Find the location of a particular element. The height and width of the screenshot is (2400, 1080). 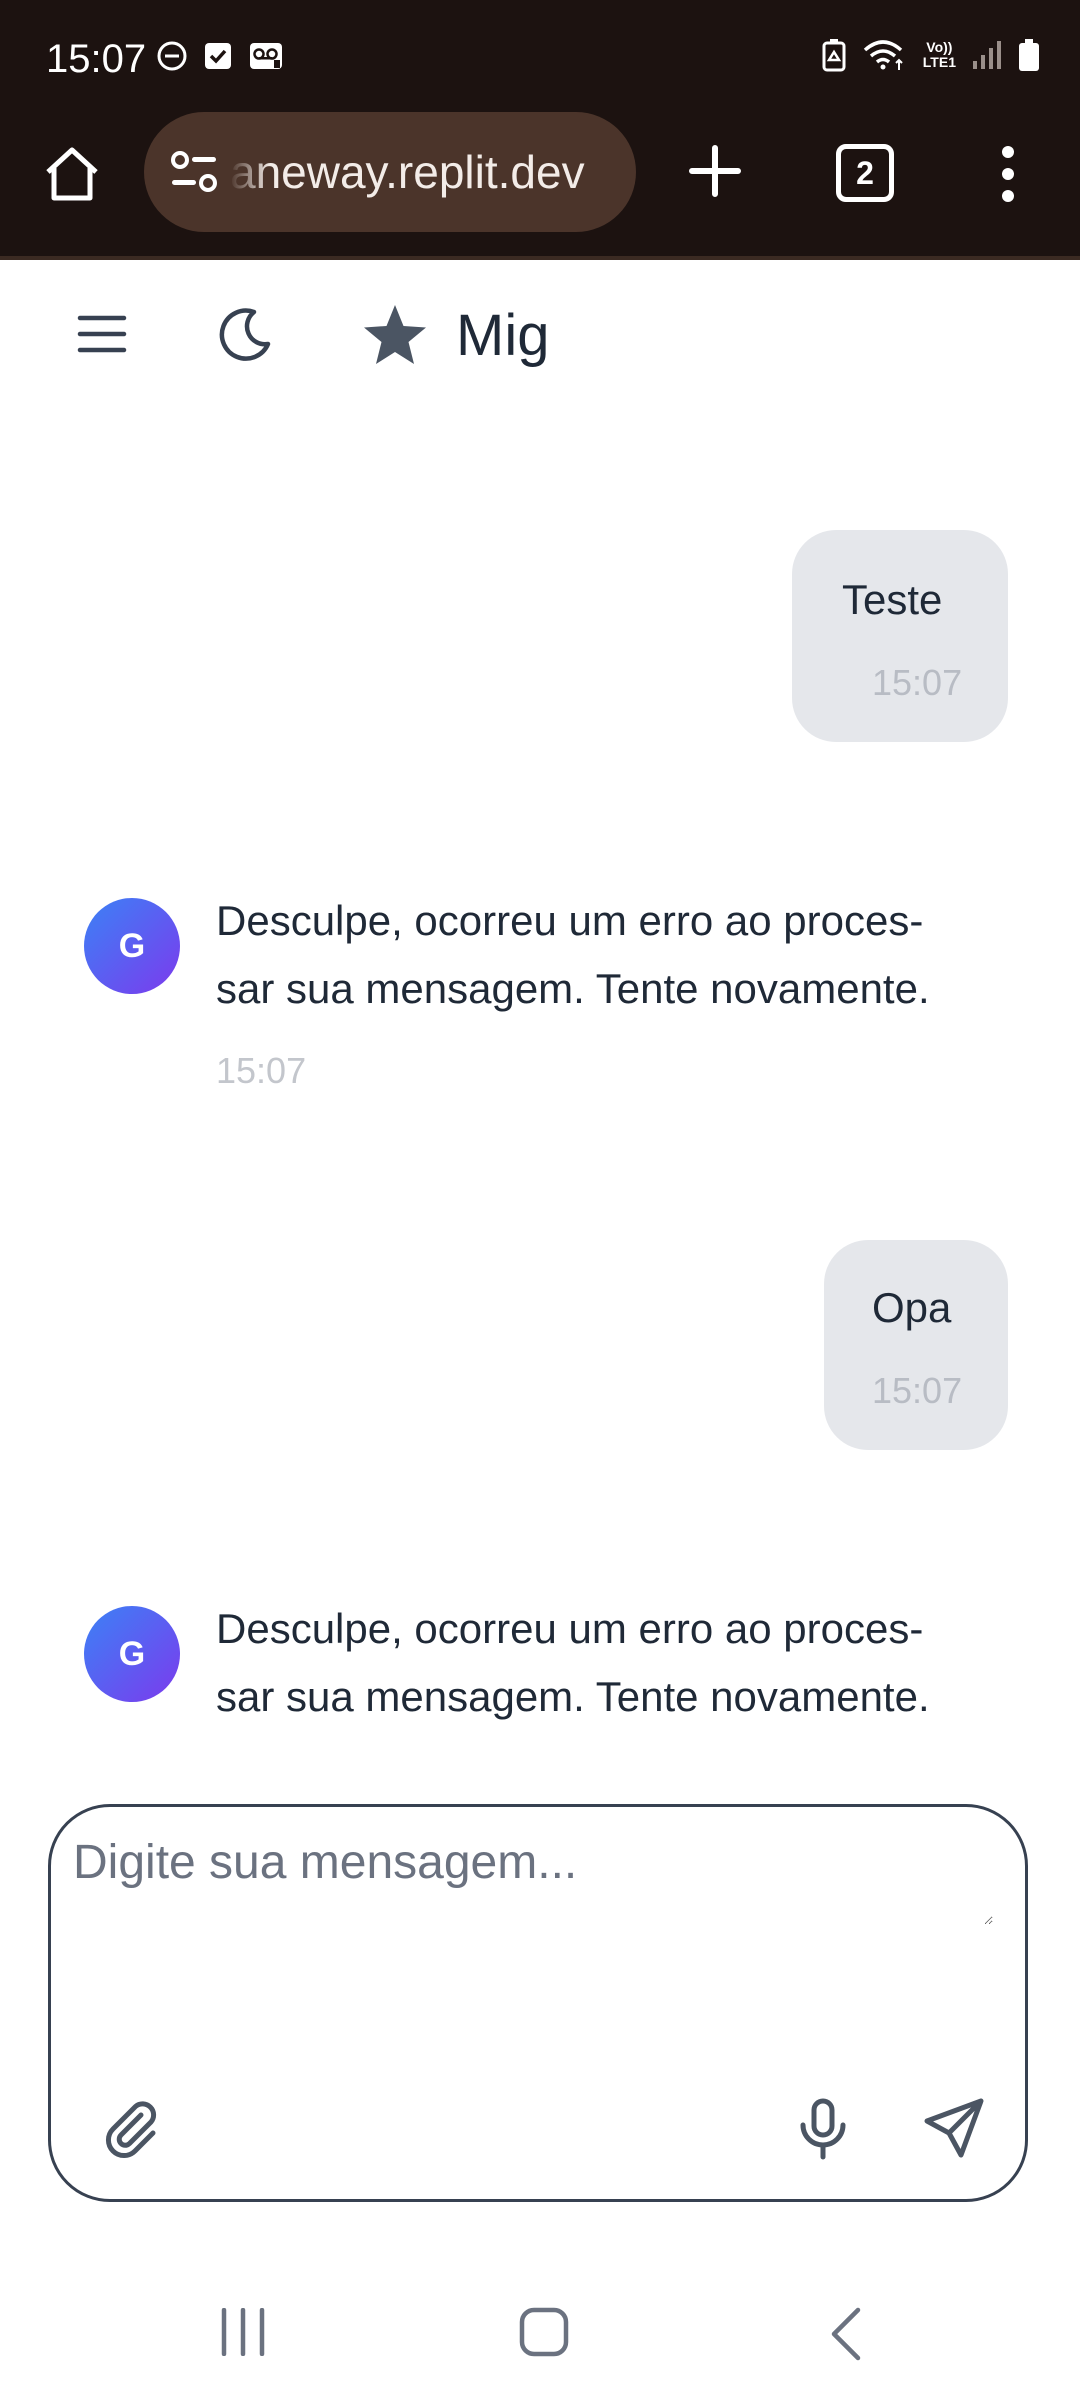

volte-icon: Vo)) LTE1 is located at coordinates (939, 55).